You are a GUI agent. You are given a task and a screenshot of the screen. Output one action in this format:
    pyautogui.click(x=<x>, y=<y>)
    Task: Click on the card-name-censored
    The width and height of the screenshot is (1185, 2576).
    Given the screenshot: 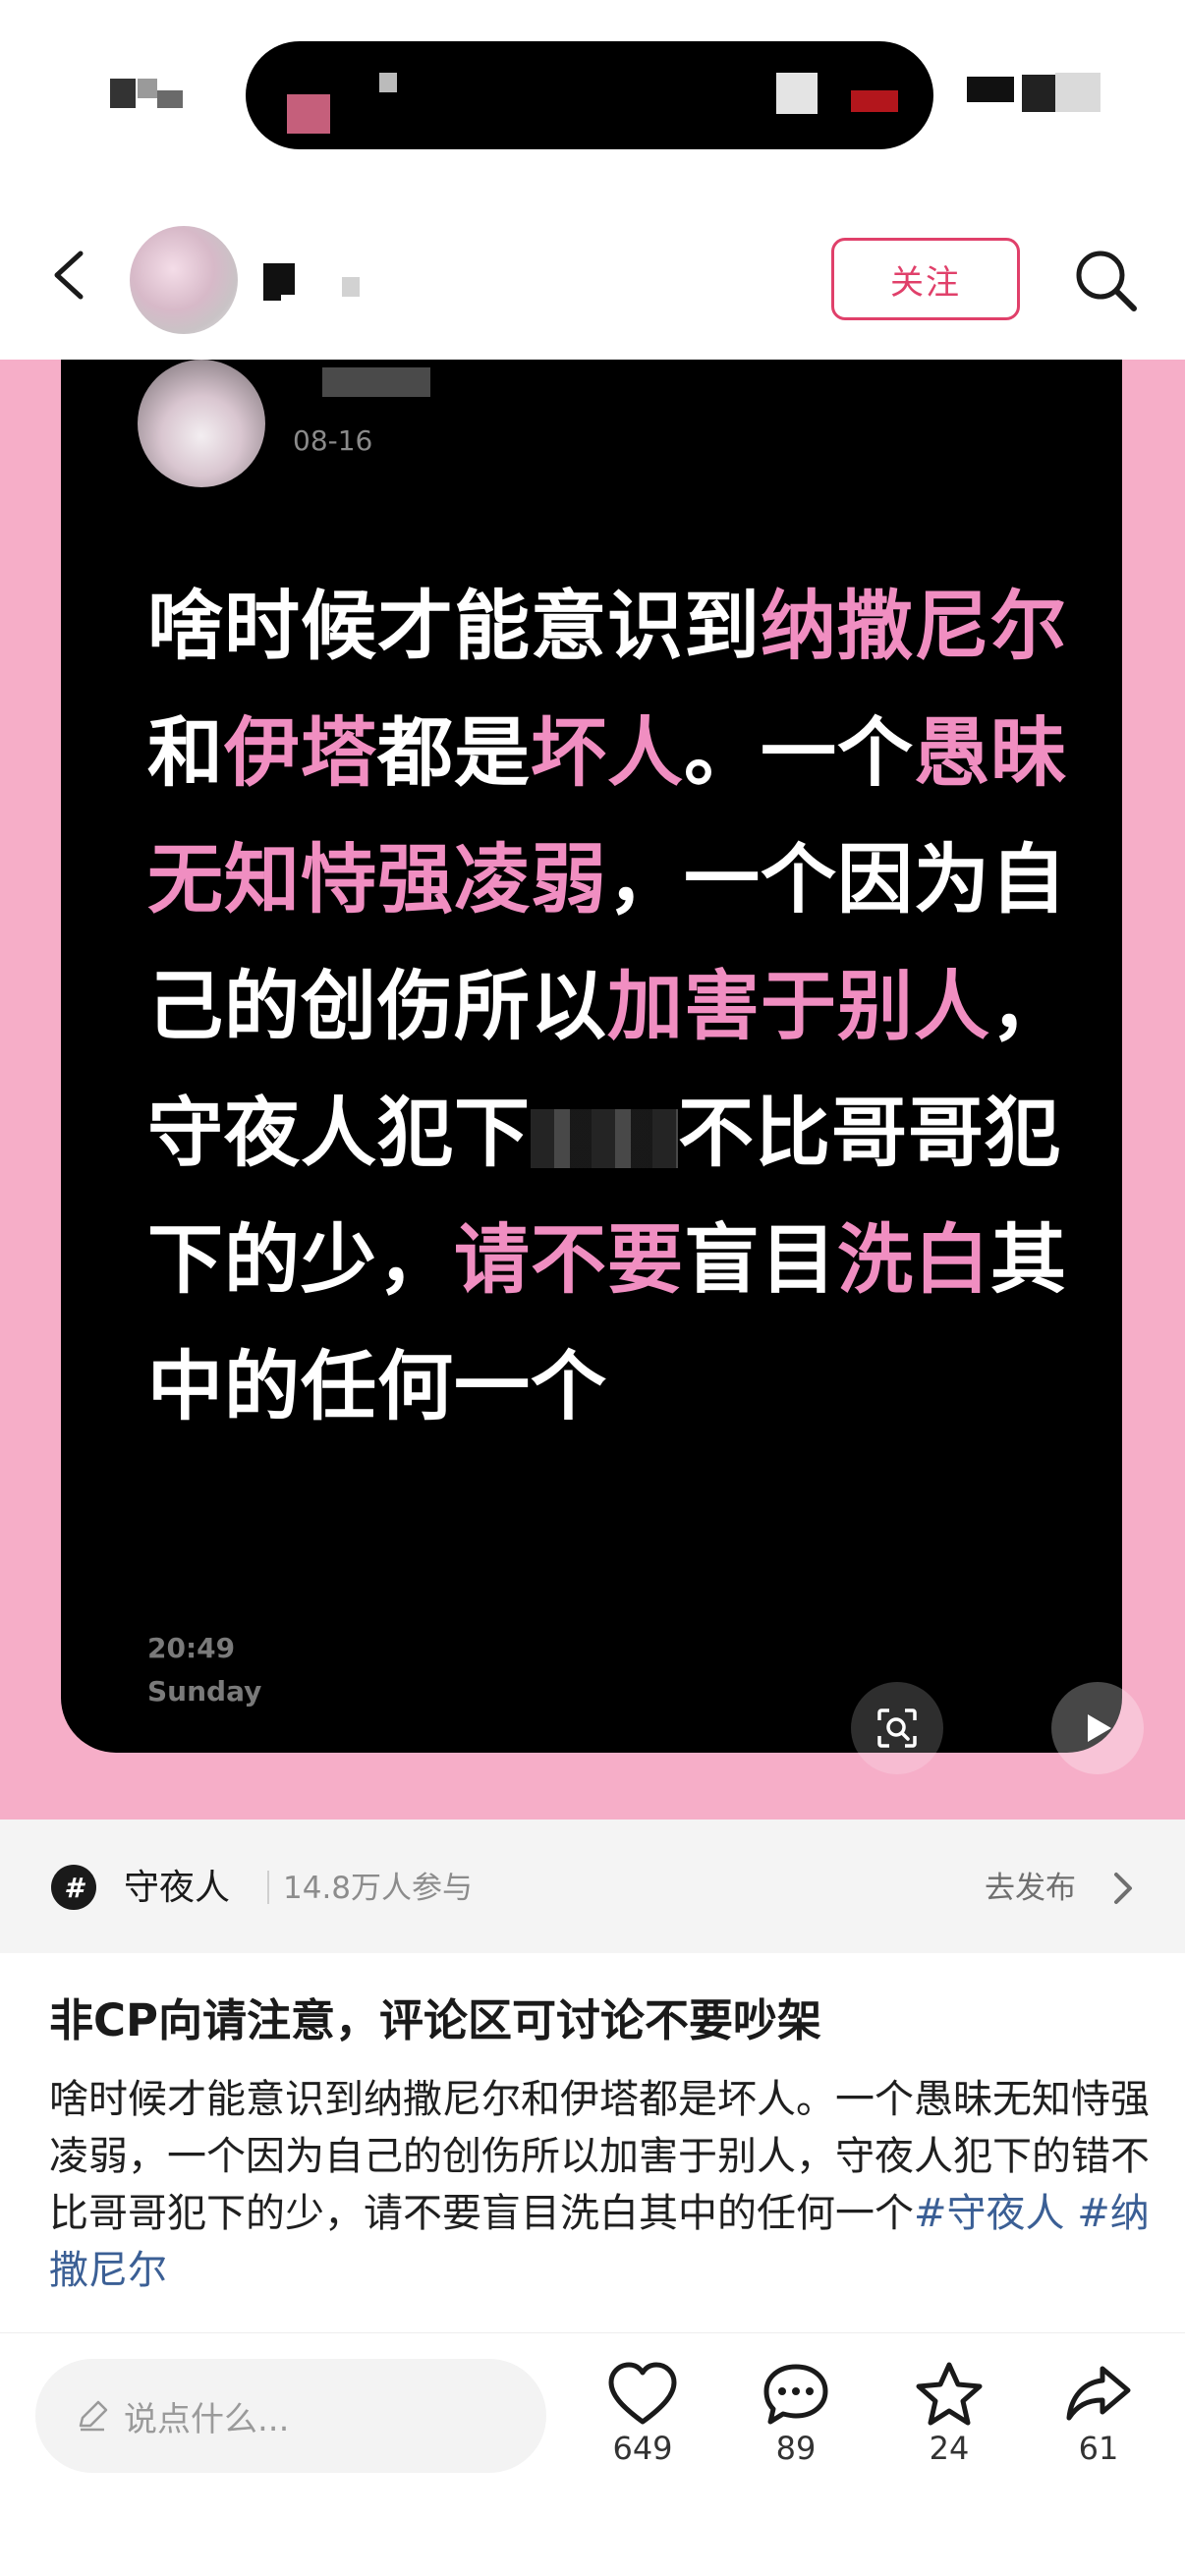 What is the action you would take?
    pyautogui.click(x=376, y=382)
    